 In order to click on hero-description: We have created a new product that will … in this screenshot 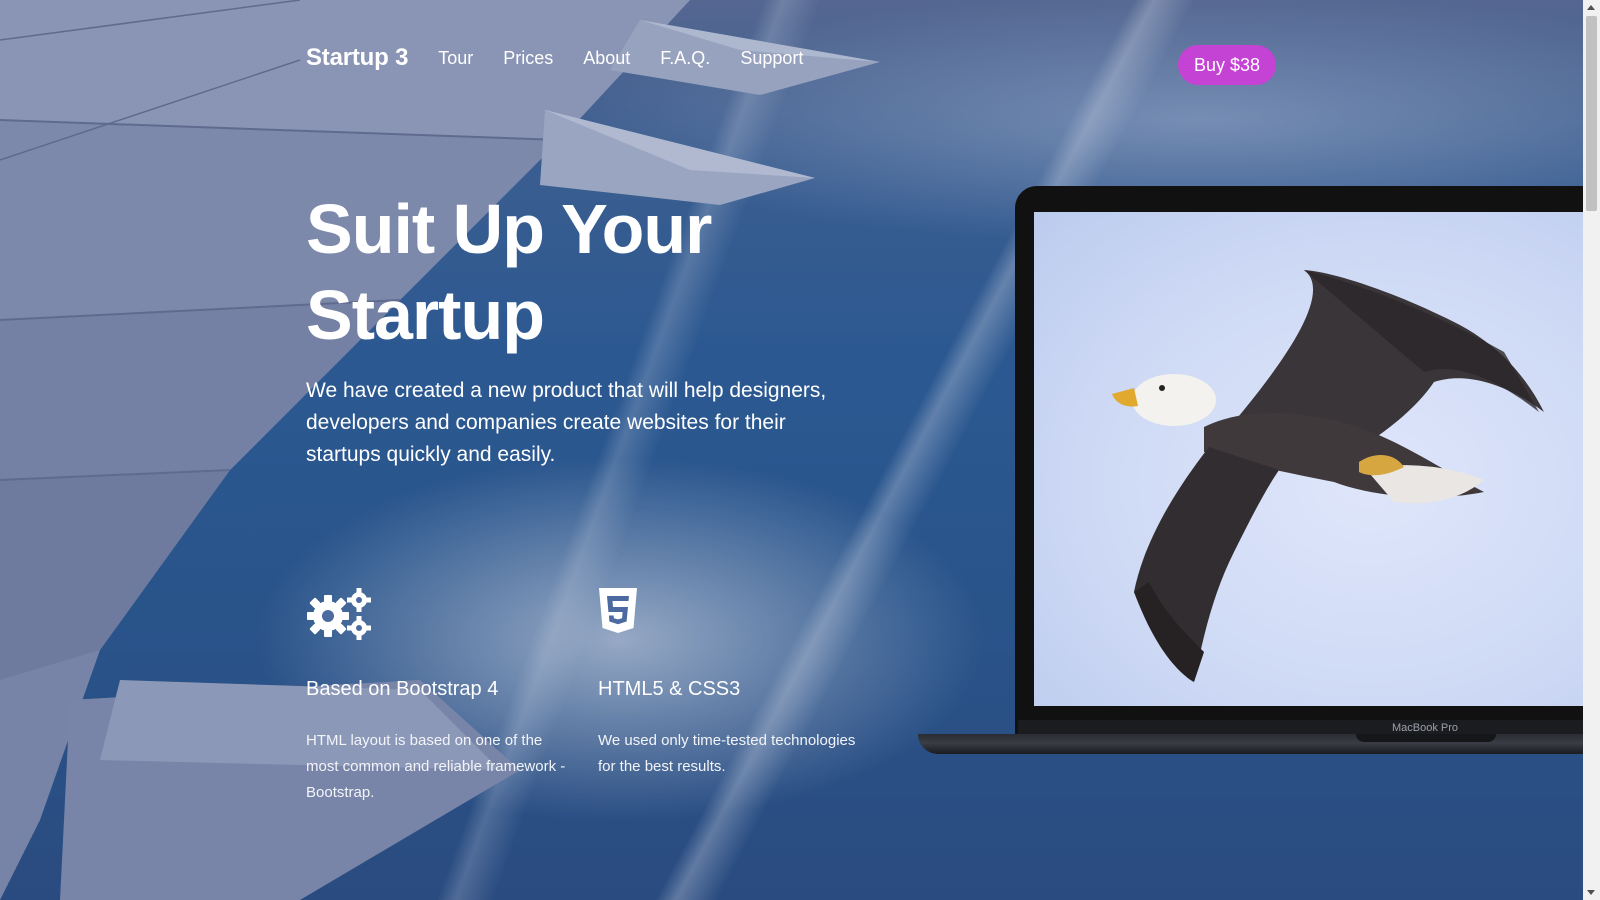, I will do `click(566, 422)`.